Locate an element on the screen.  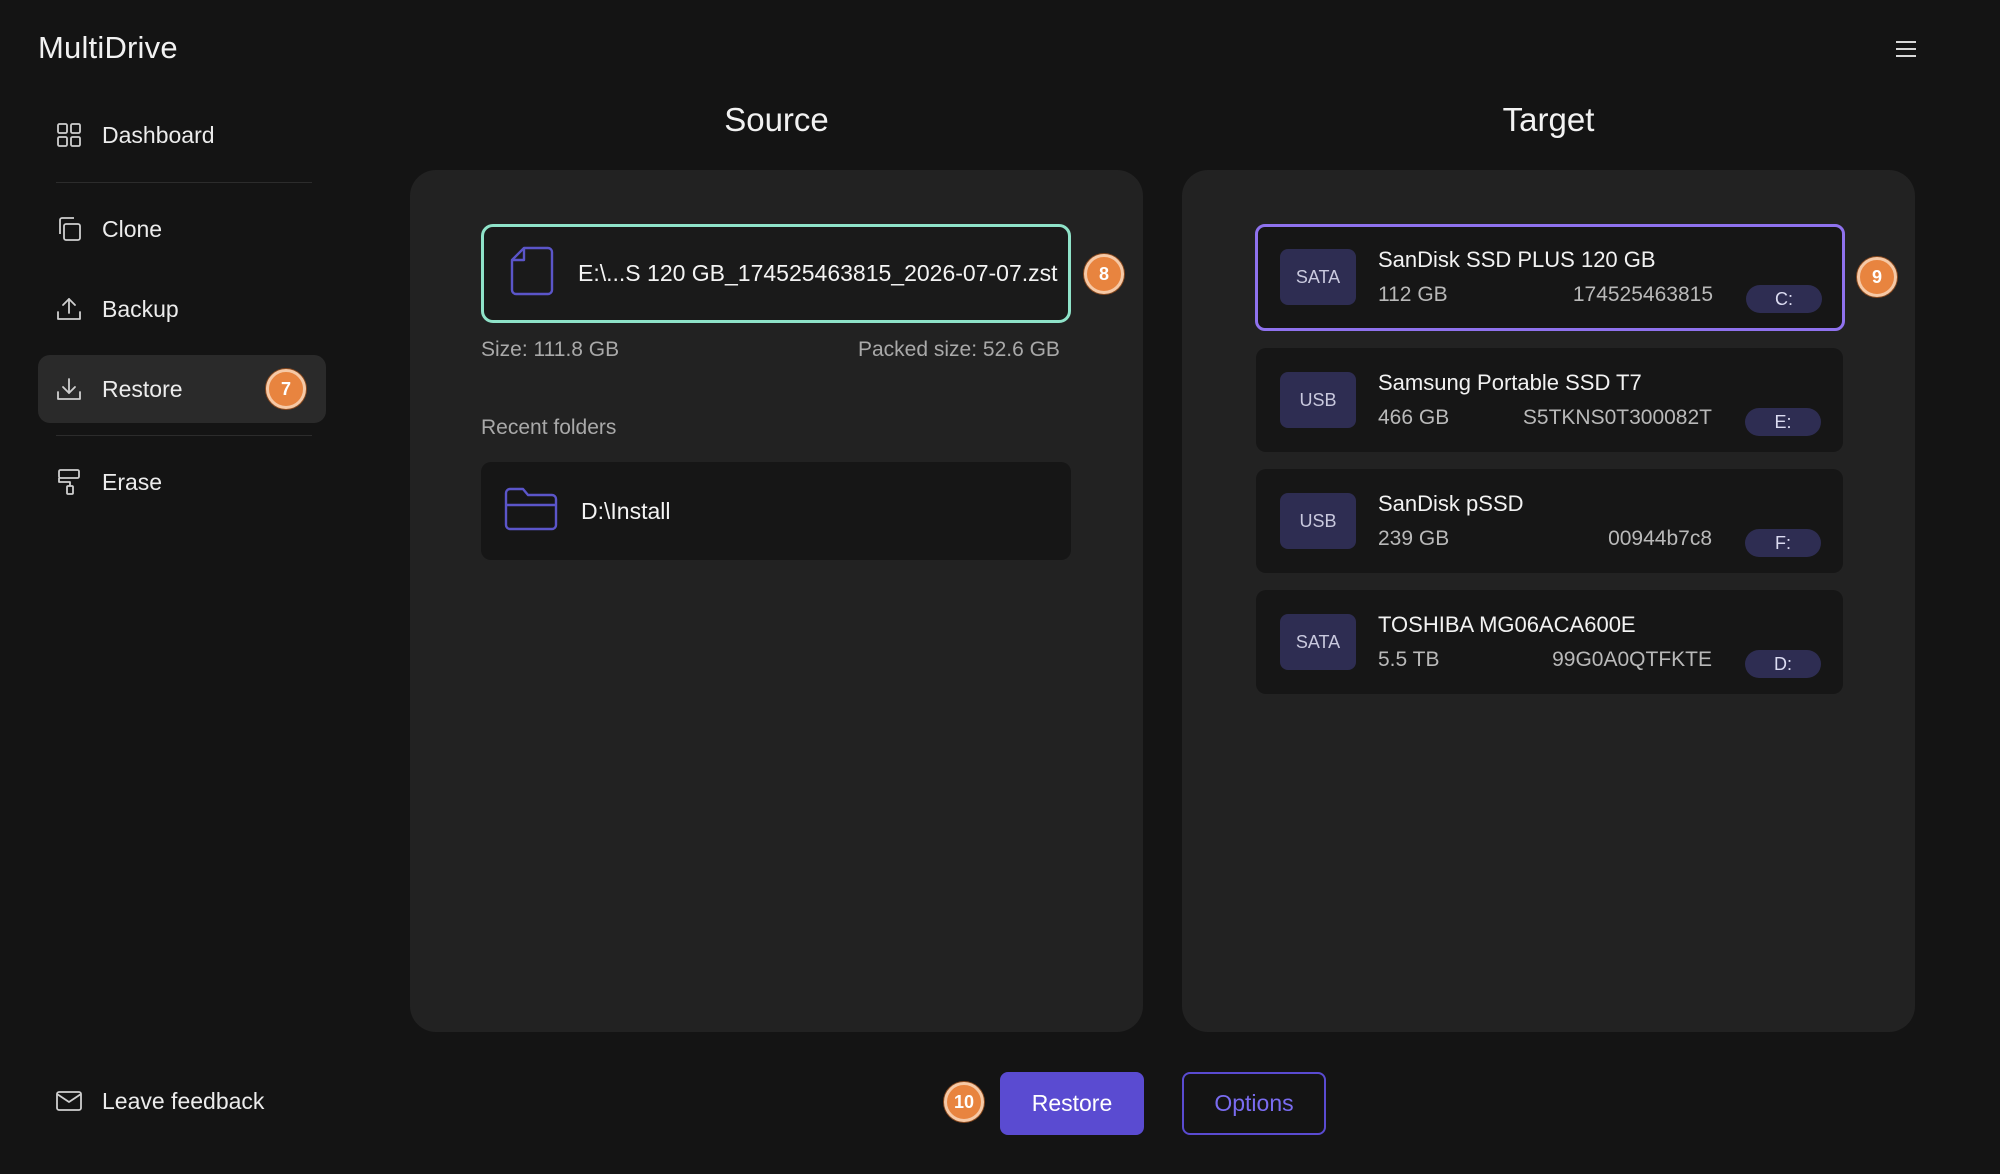
paint-roller-icon is located at coordinates (69, 482).